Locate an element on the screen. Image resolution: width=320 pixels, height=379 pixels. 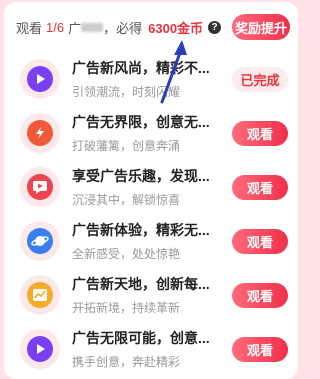
task-subtitle: 携手创意，奔赴精彩 is located at coordinates (126, 362).